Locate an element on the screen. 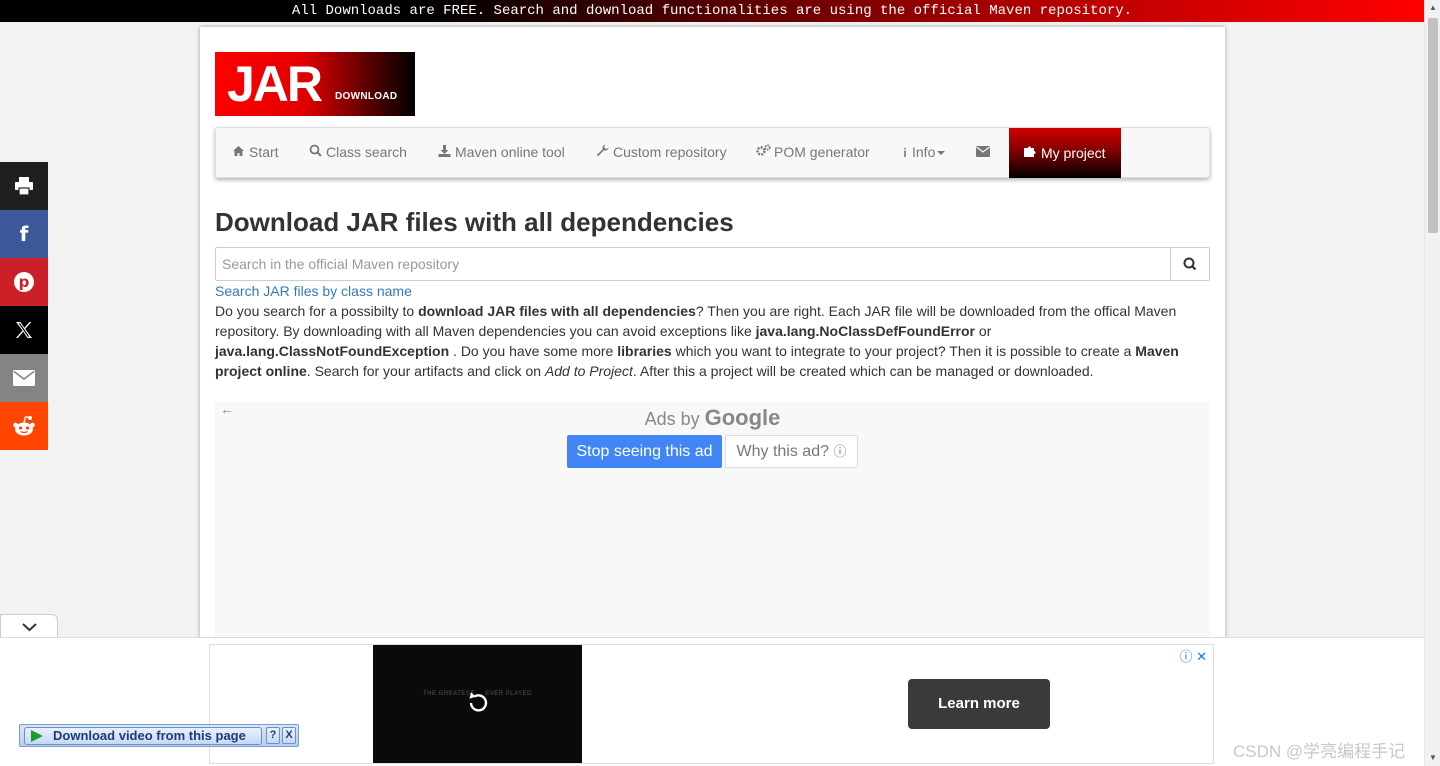 This screenshot has height=766, width=1440. facebook-icon: f is located at coordinates (24, 234).